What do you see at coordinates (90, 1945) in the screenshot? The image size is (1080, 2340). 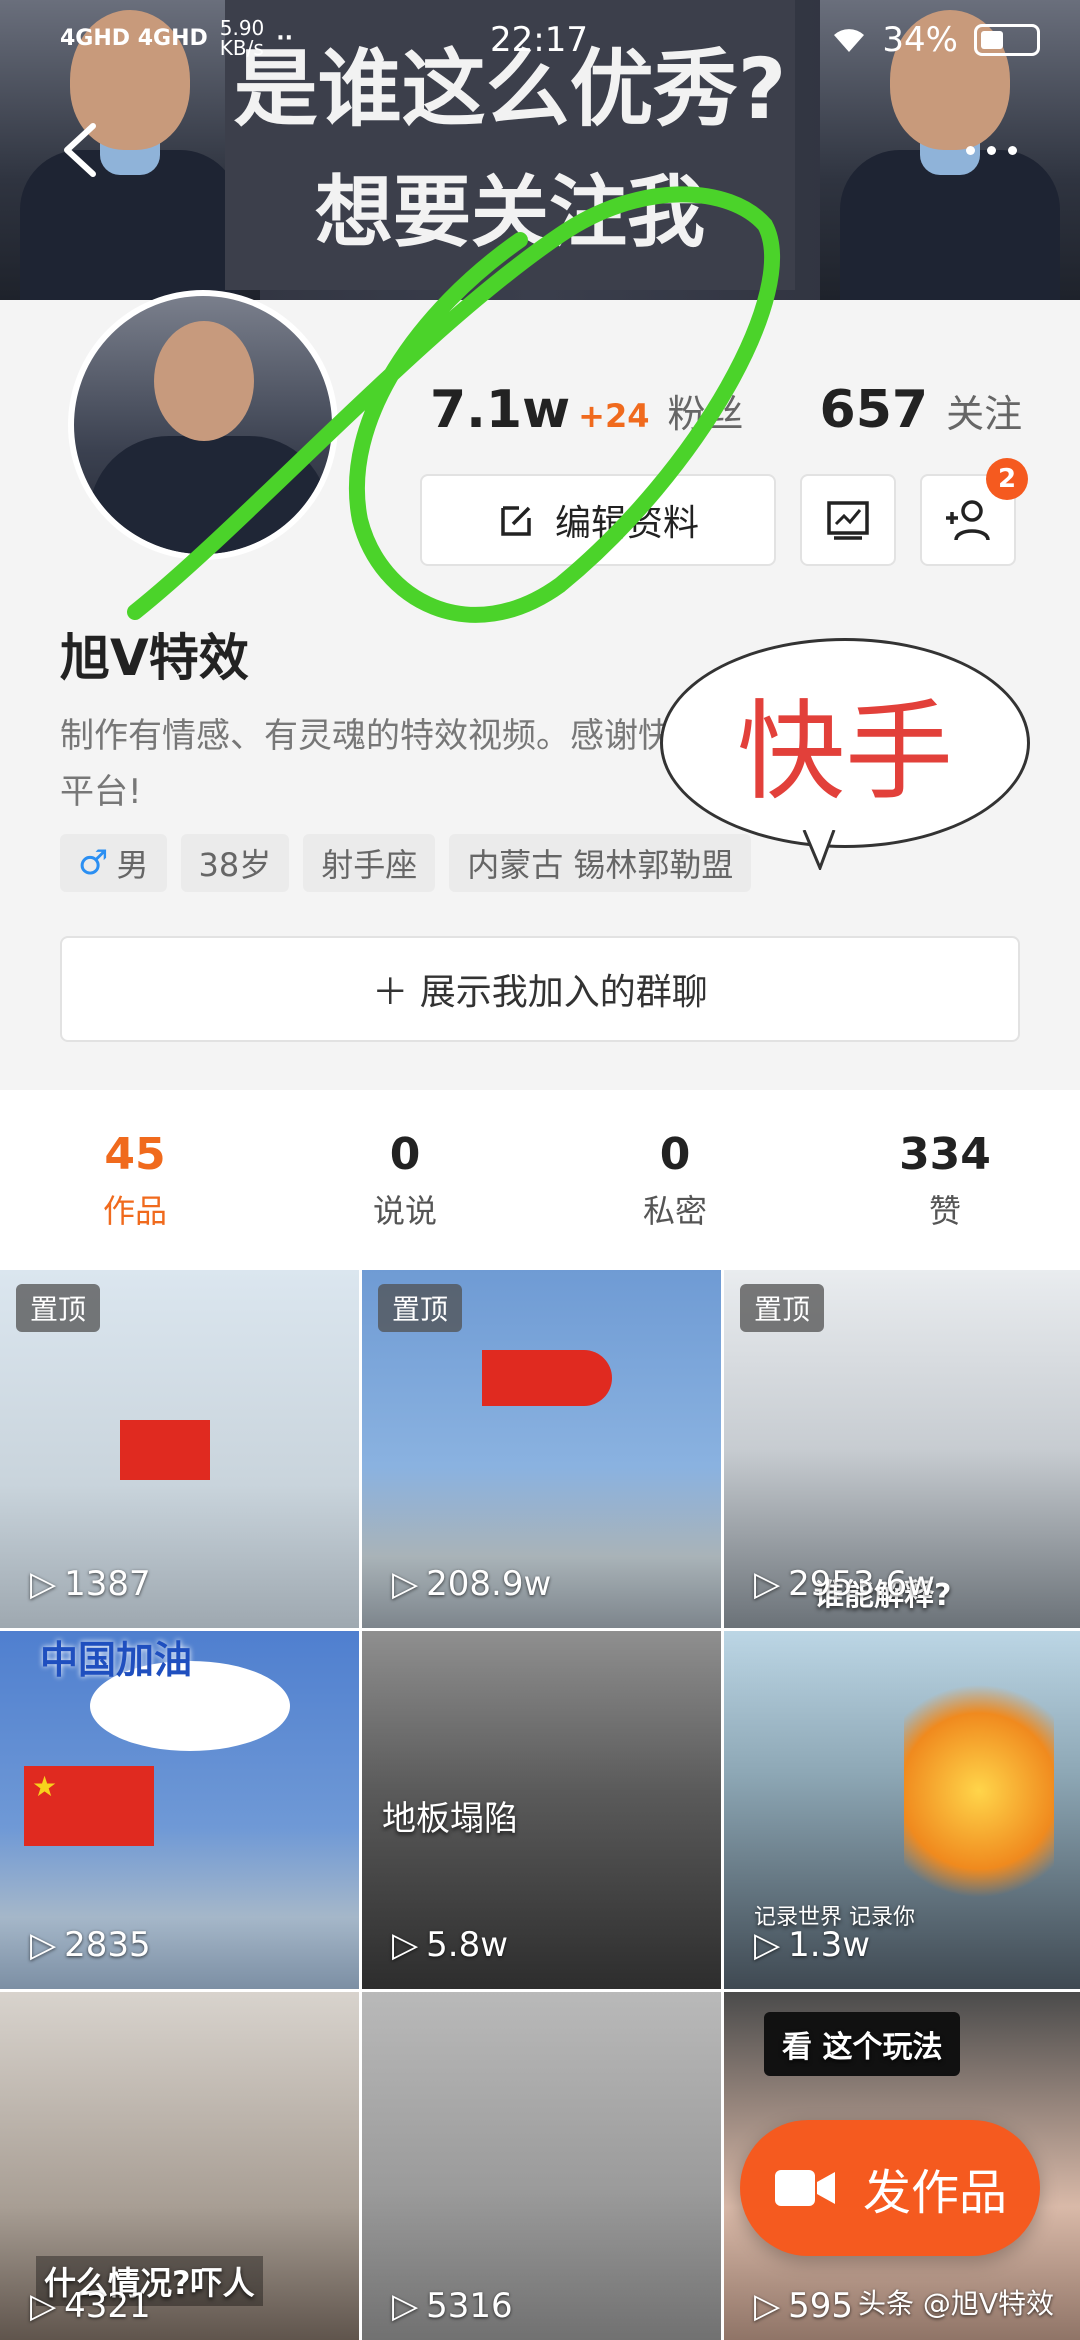 I see `play-count: ▷ 2835` at bounding box center [90, 1945].